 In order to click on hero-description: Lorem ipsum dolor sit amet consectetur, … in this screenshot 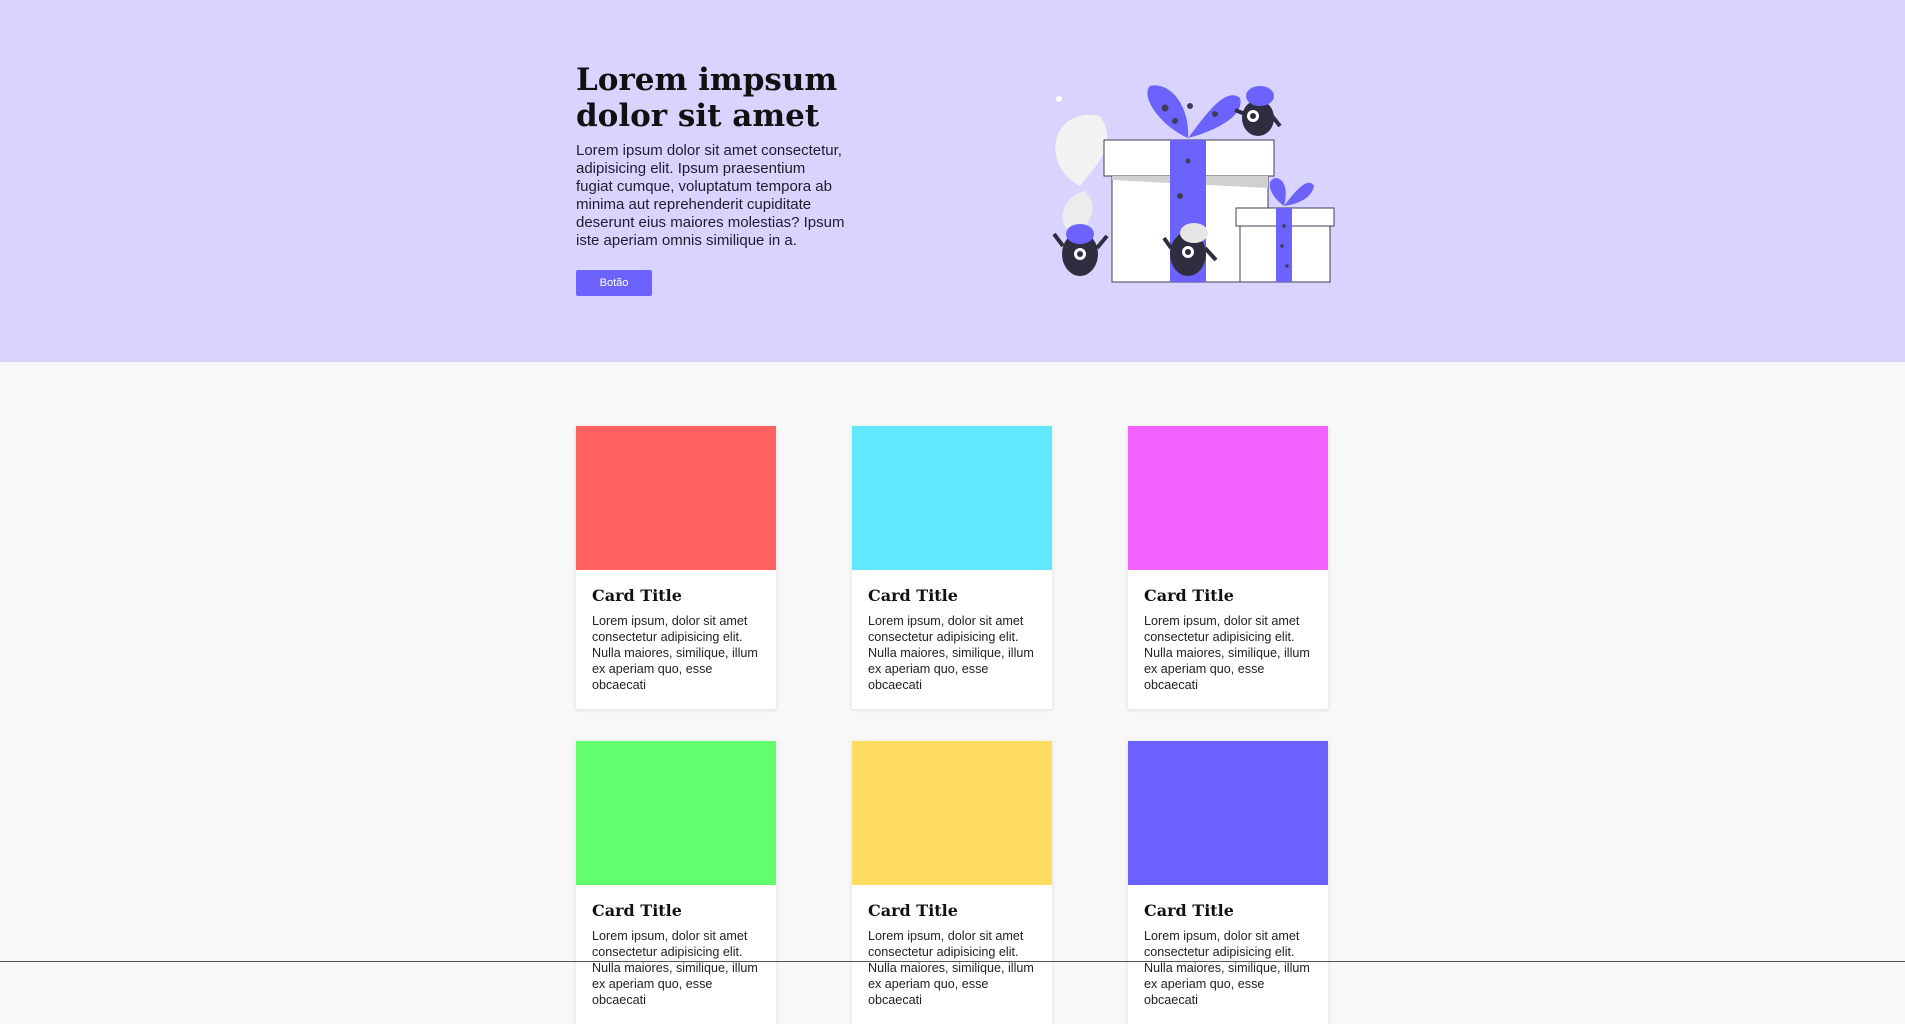, I will do `click(710, 195)`.